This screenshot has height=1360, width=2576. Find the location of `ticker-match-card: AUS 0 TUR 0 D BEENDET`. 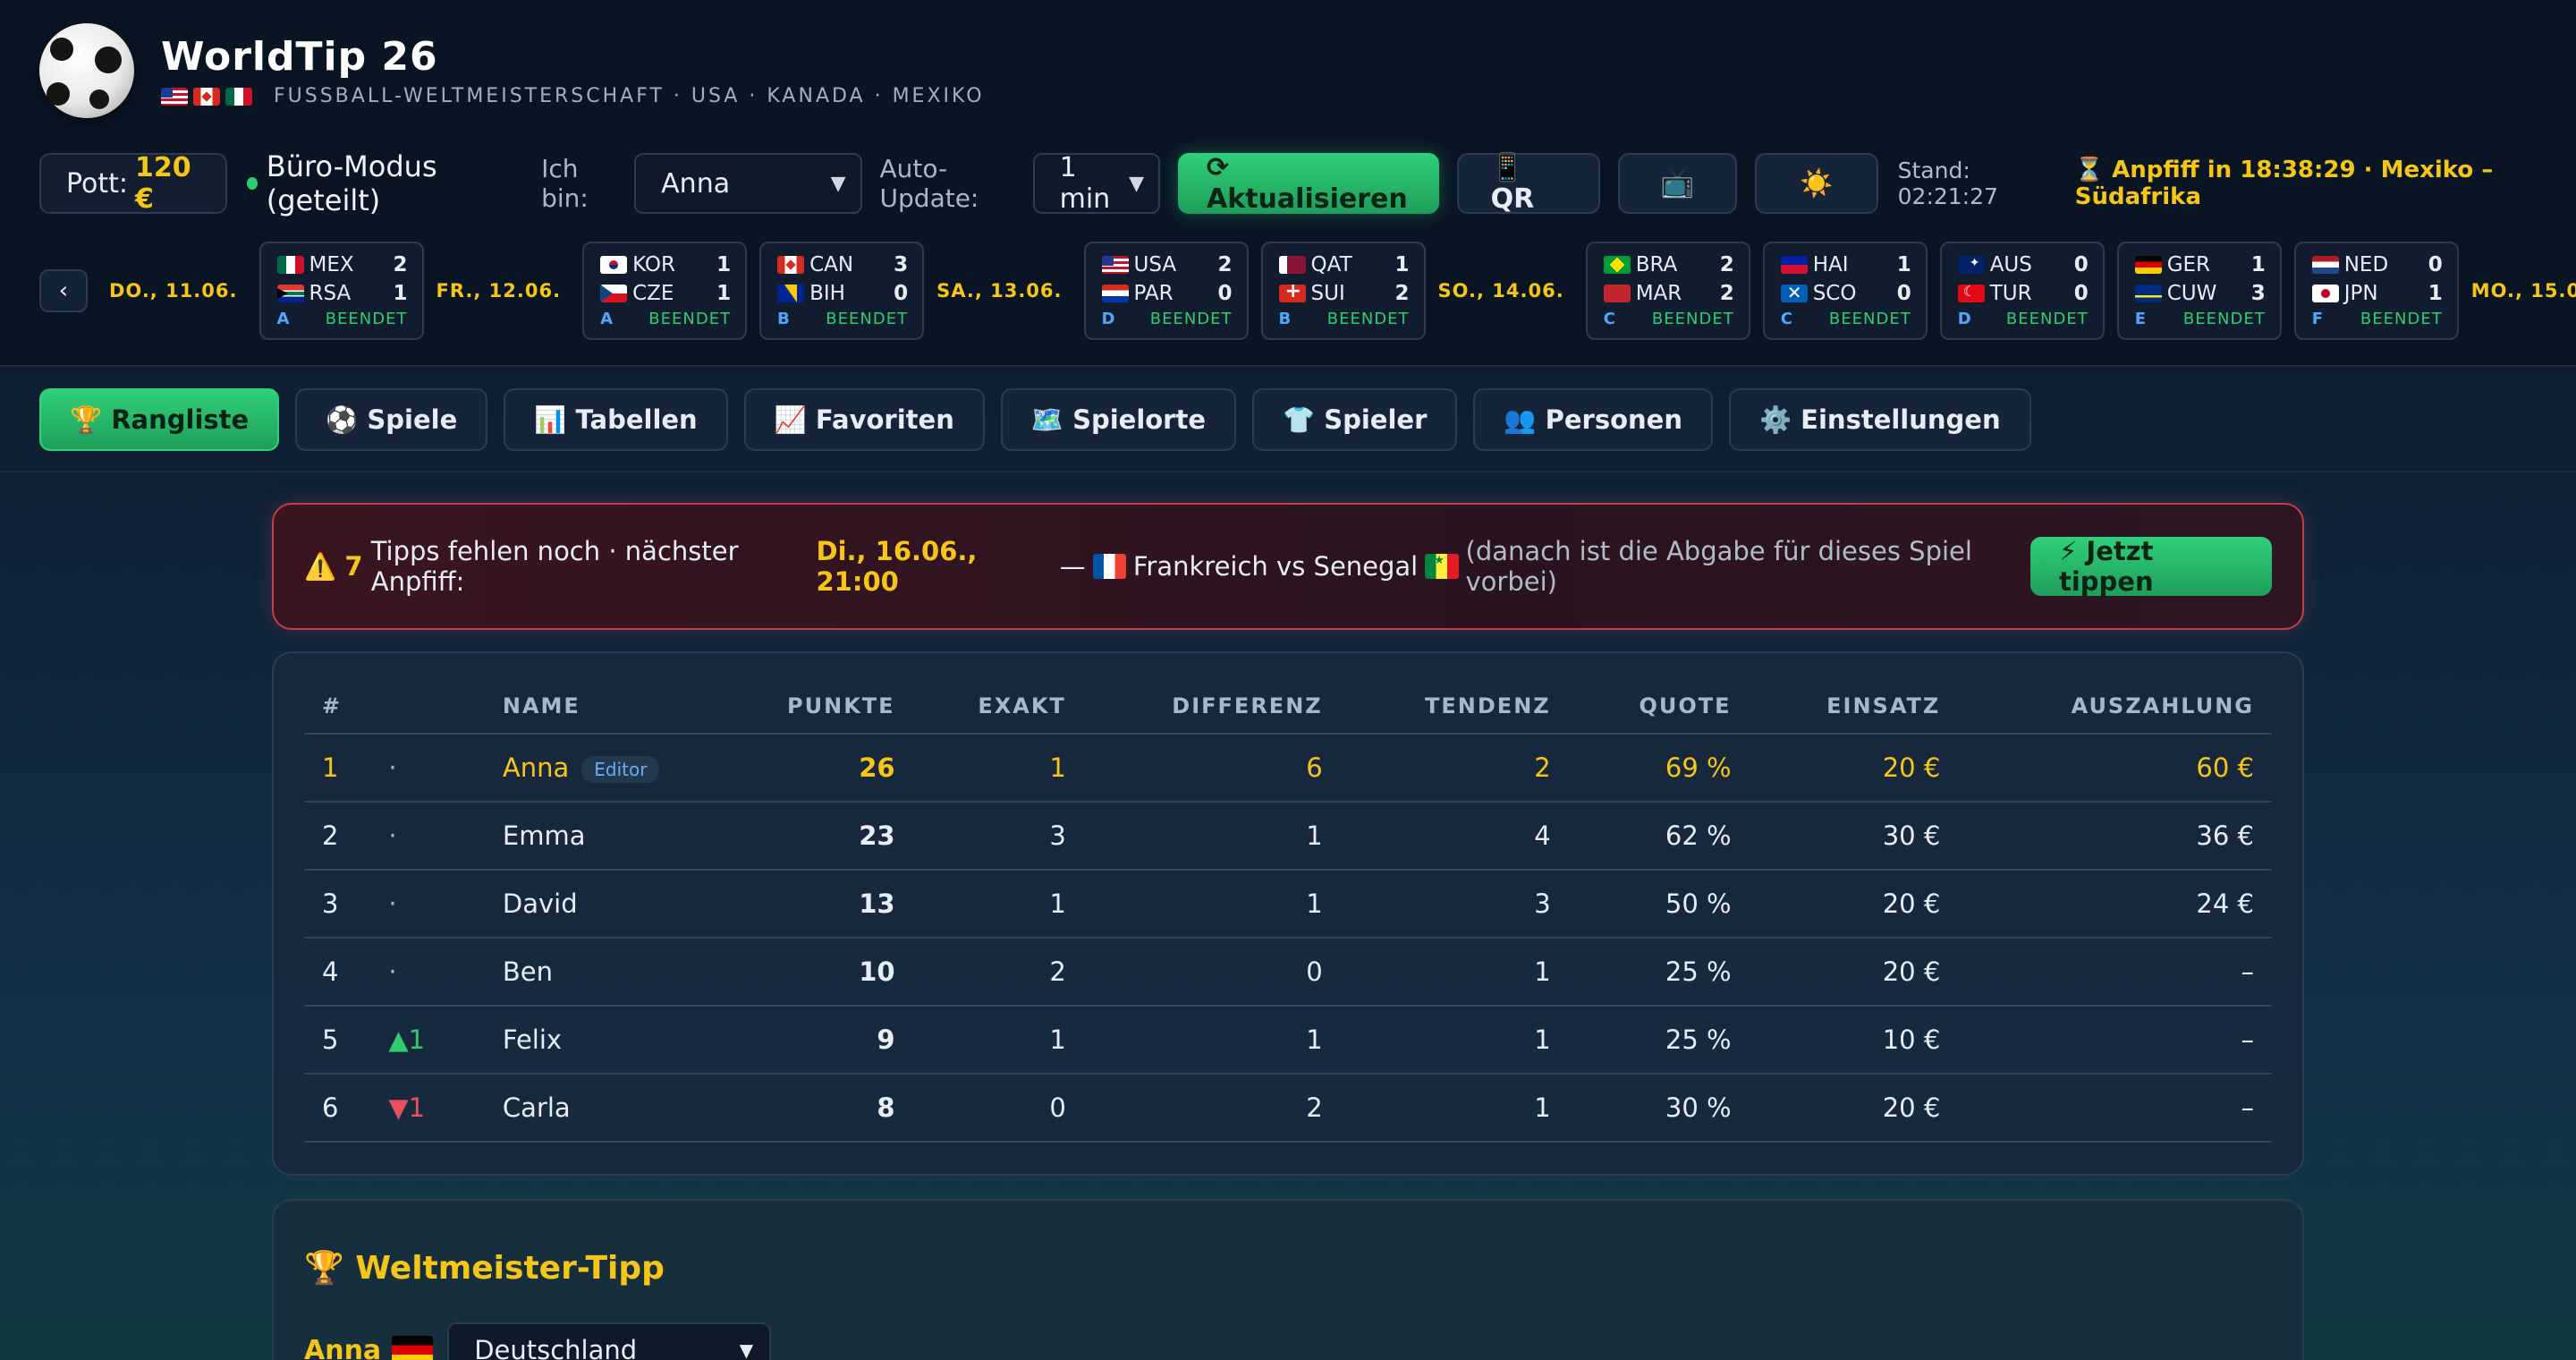

ticker-match-card: AUS 0 TUR 0 D BEENDET is located at coordinates (2022, 291).